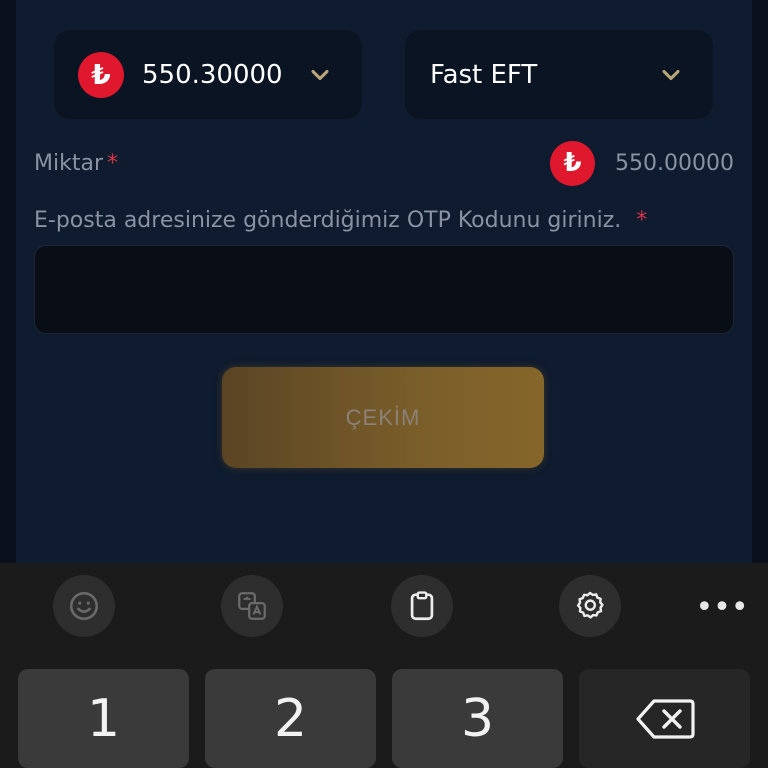 This screenshot has height=768, width=768. I want to click on backspace-icon, so click(665, 718).